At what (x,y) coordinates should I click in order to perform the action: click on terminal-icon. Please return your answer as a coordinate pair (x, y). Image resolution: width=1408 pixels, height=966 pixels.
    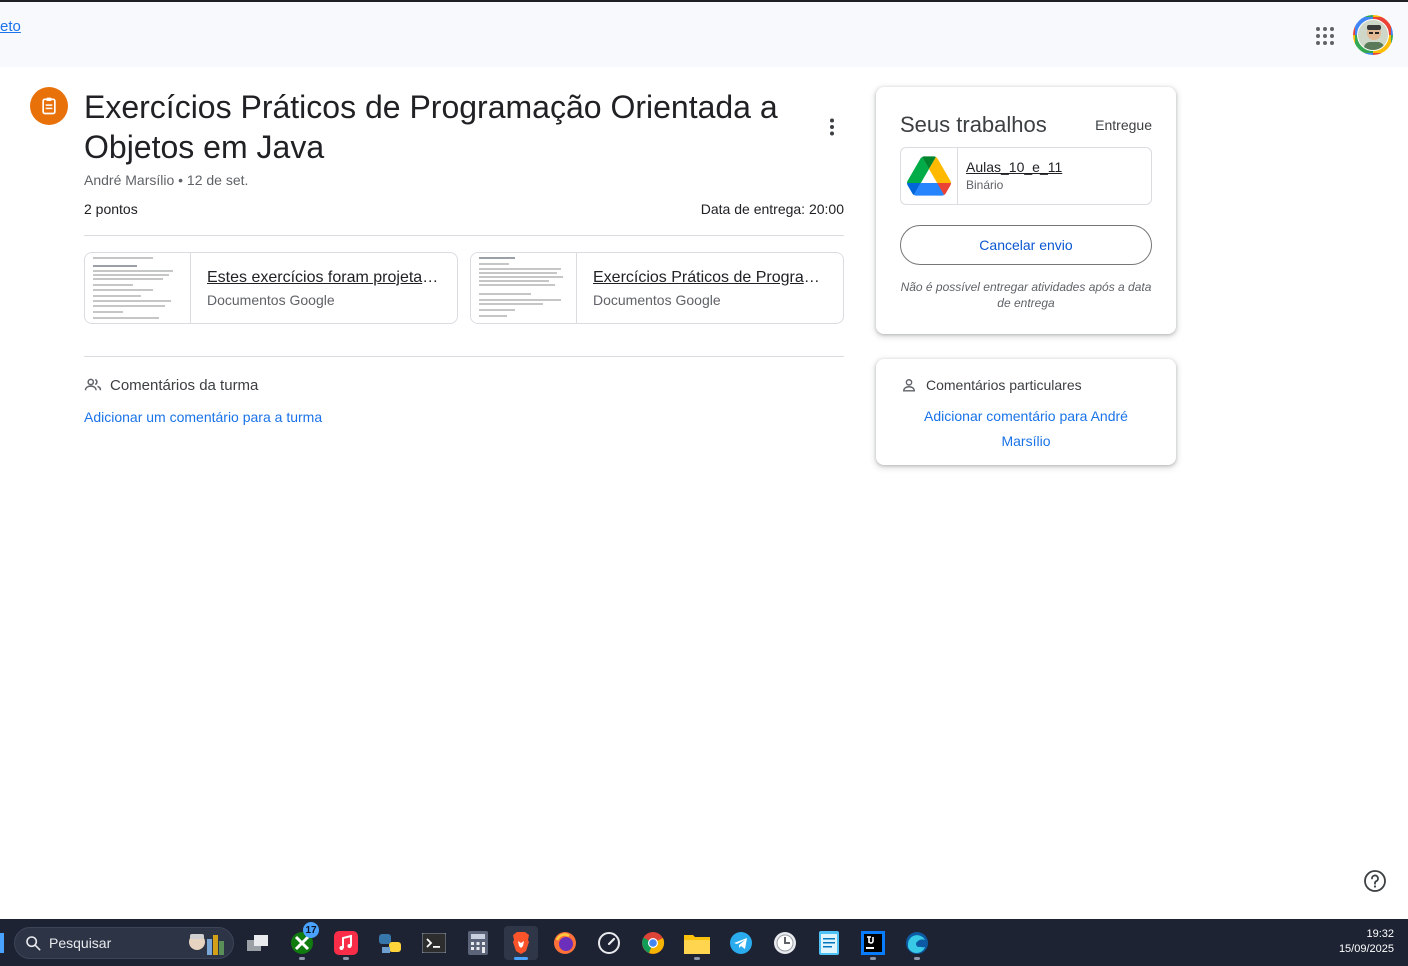
    Looking at the image, I should click on (434, 943).